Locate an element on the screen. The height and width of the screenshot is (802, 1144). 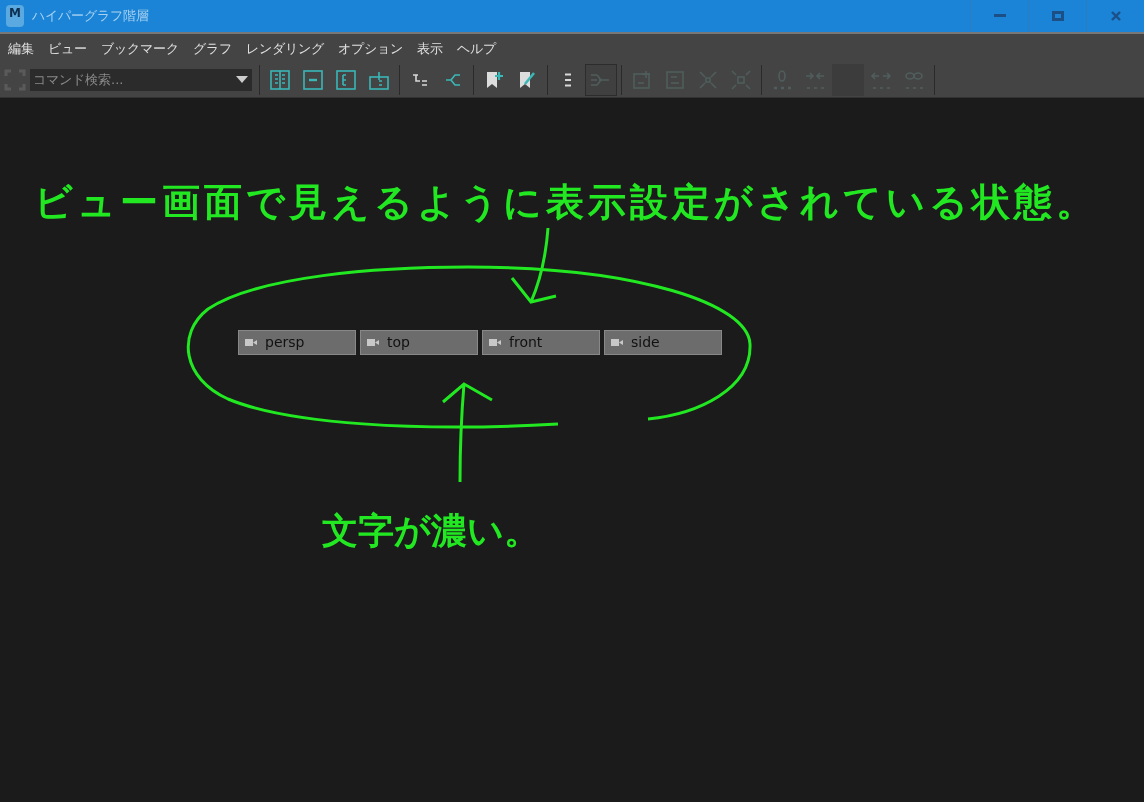
menu-item: ビュー is located at coordinates (67, 49).